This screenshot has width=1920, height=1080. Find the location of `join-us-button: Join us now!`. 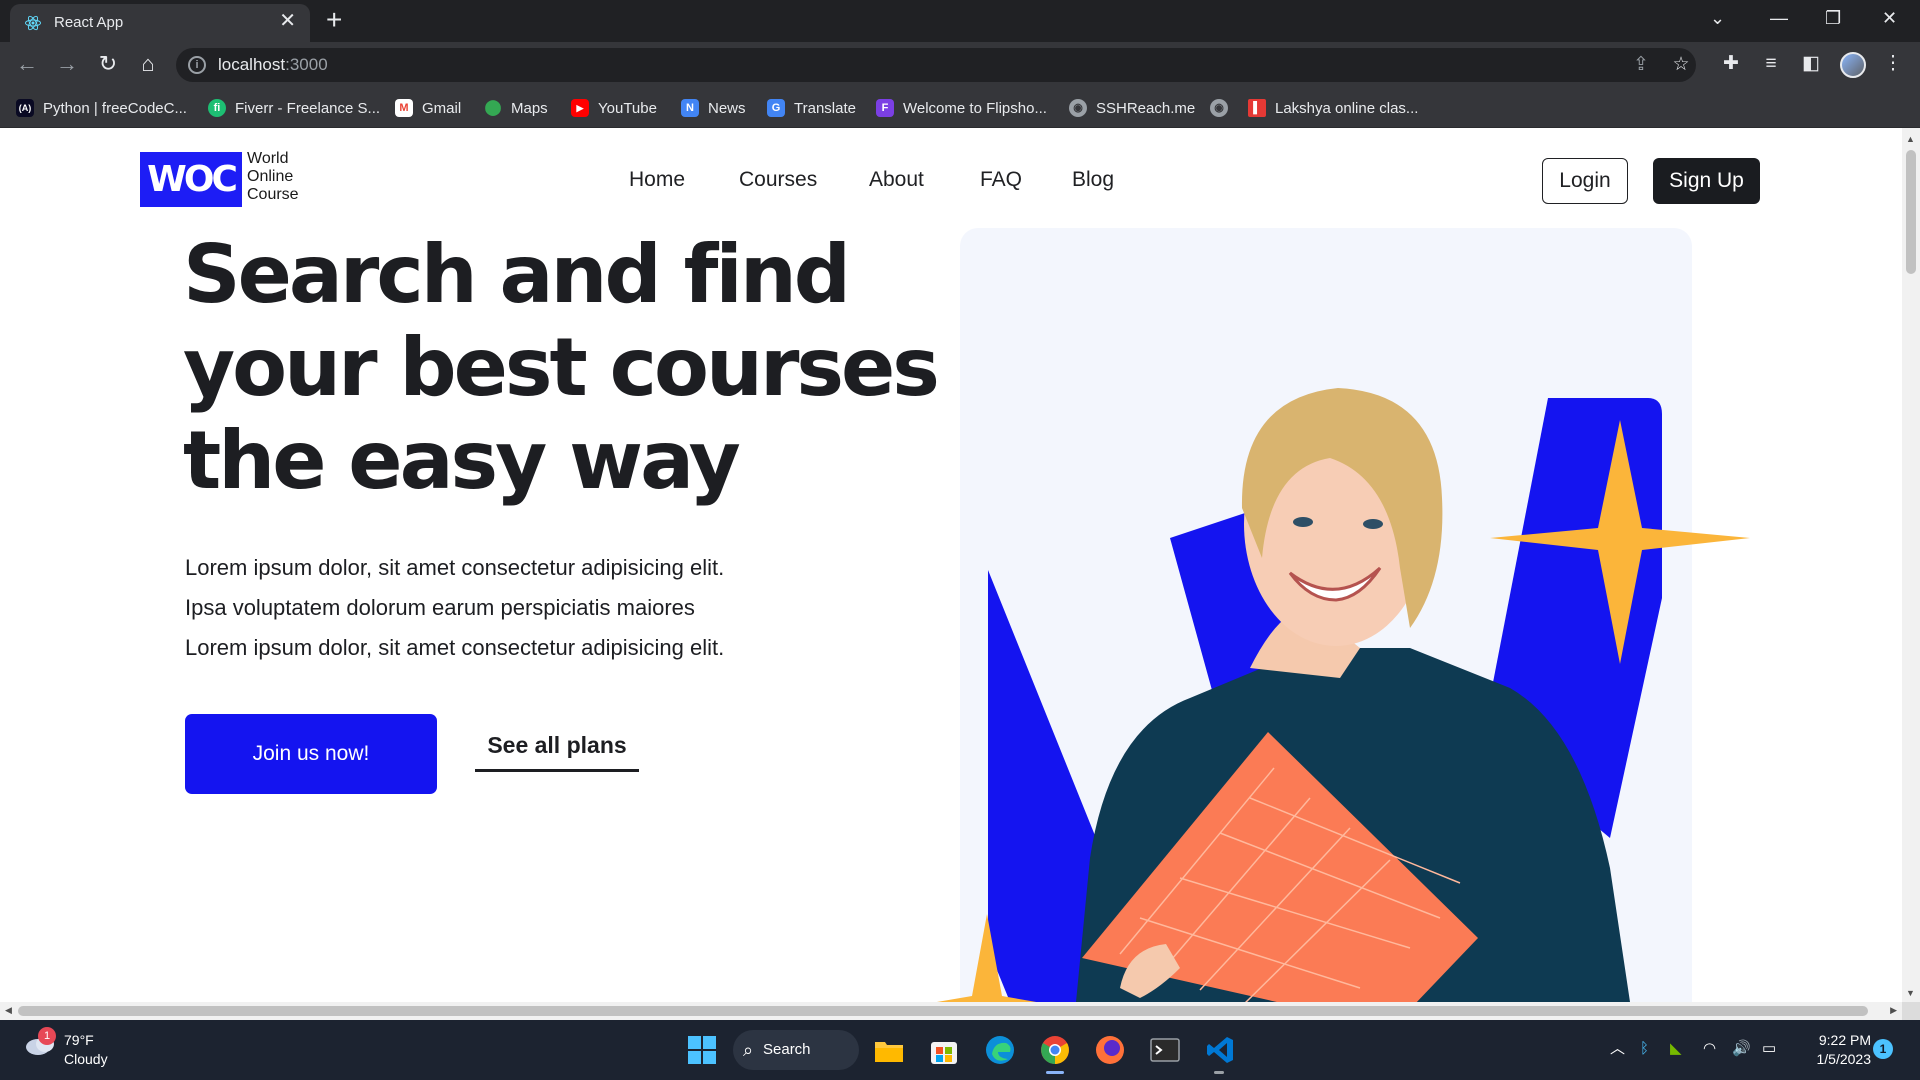

join-us-button: Join us now! is located at coordinates (311, 754).